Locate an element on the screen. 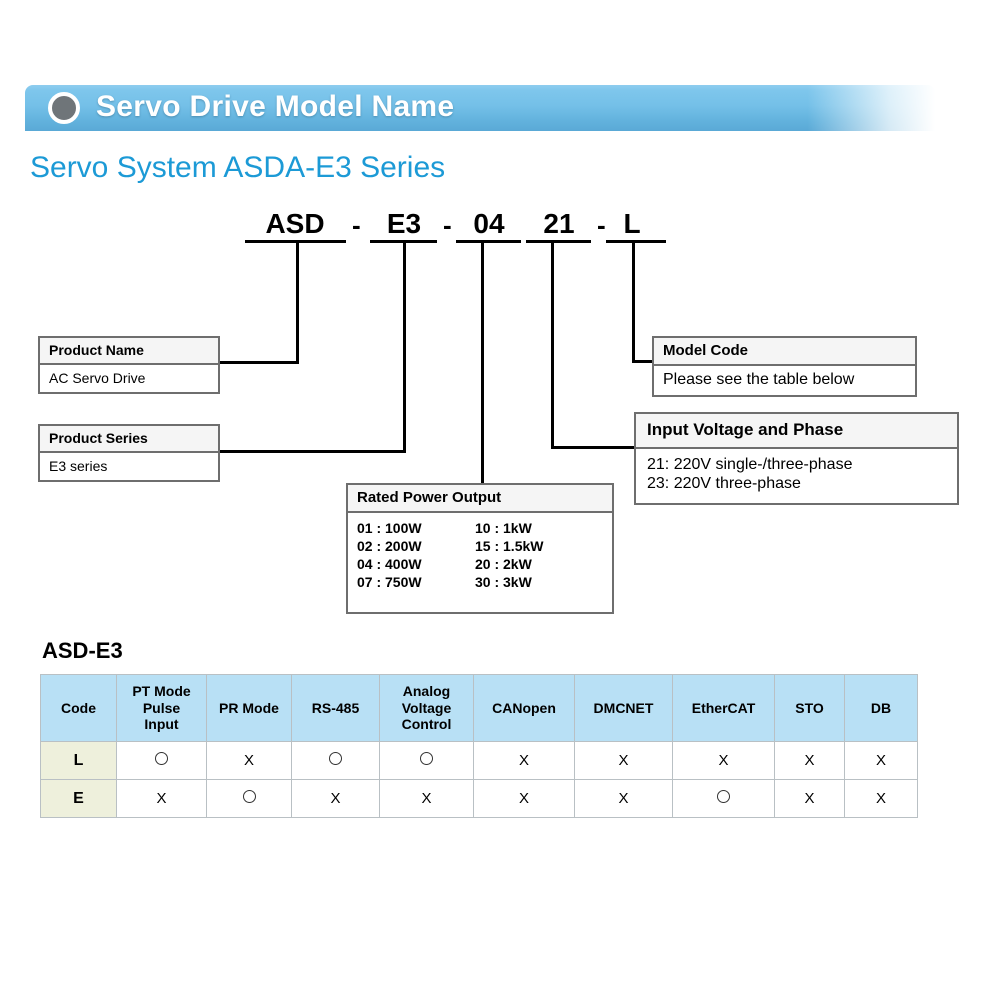  underline-voltage is located at coordinates (558, 241).